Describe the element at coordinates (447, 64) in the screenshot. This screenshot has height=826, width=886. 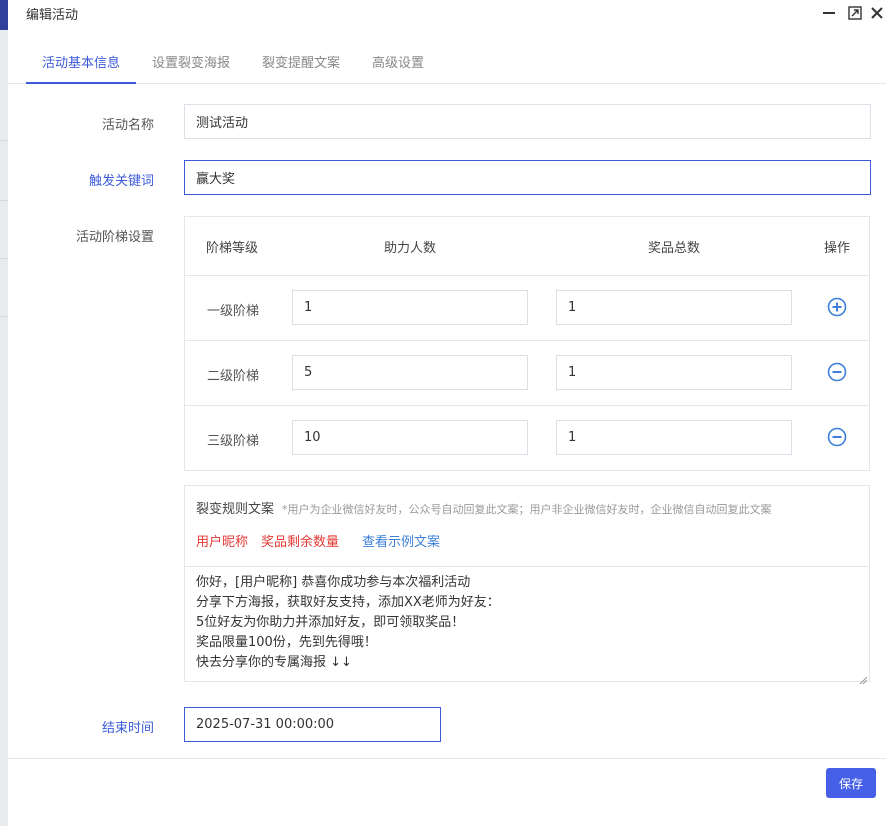
I see `tab-bar: 活动基本信息 设置裂变海报 裂变提醒文案 高级设置` at that location.